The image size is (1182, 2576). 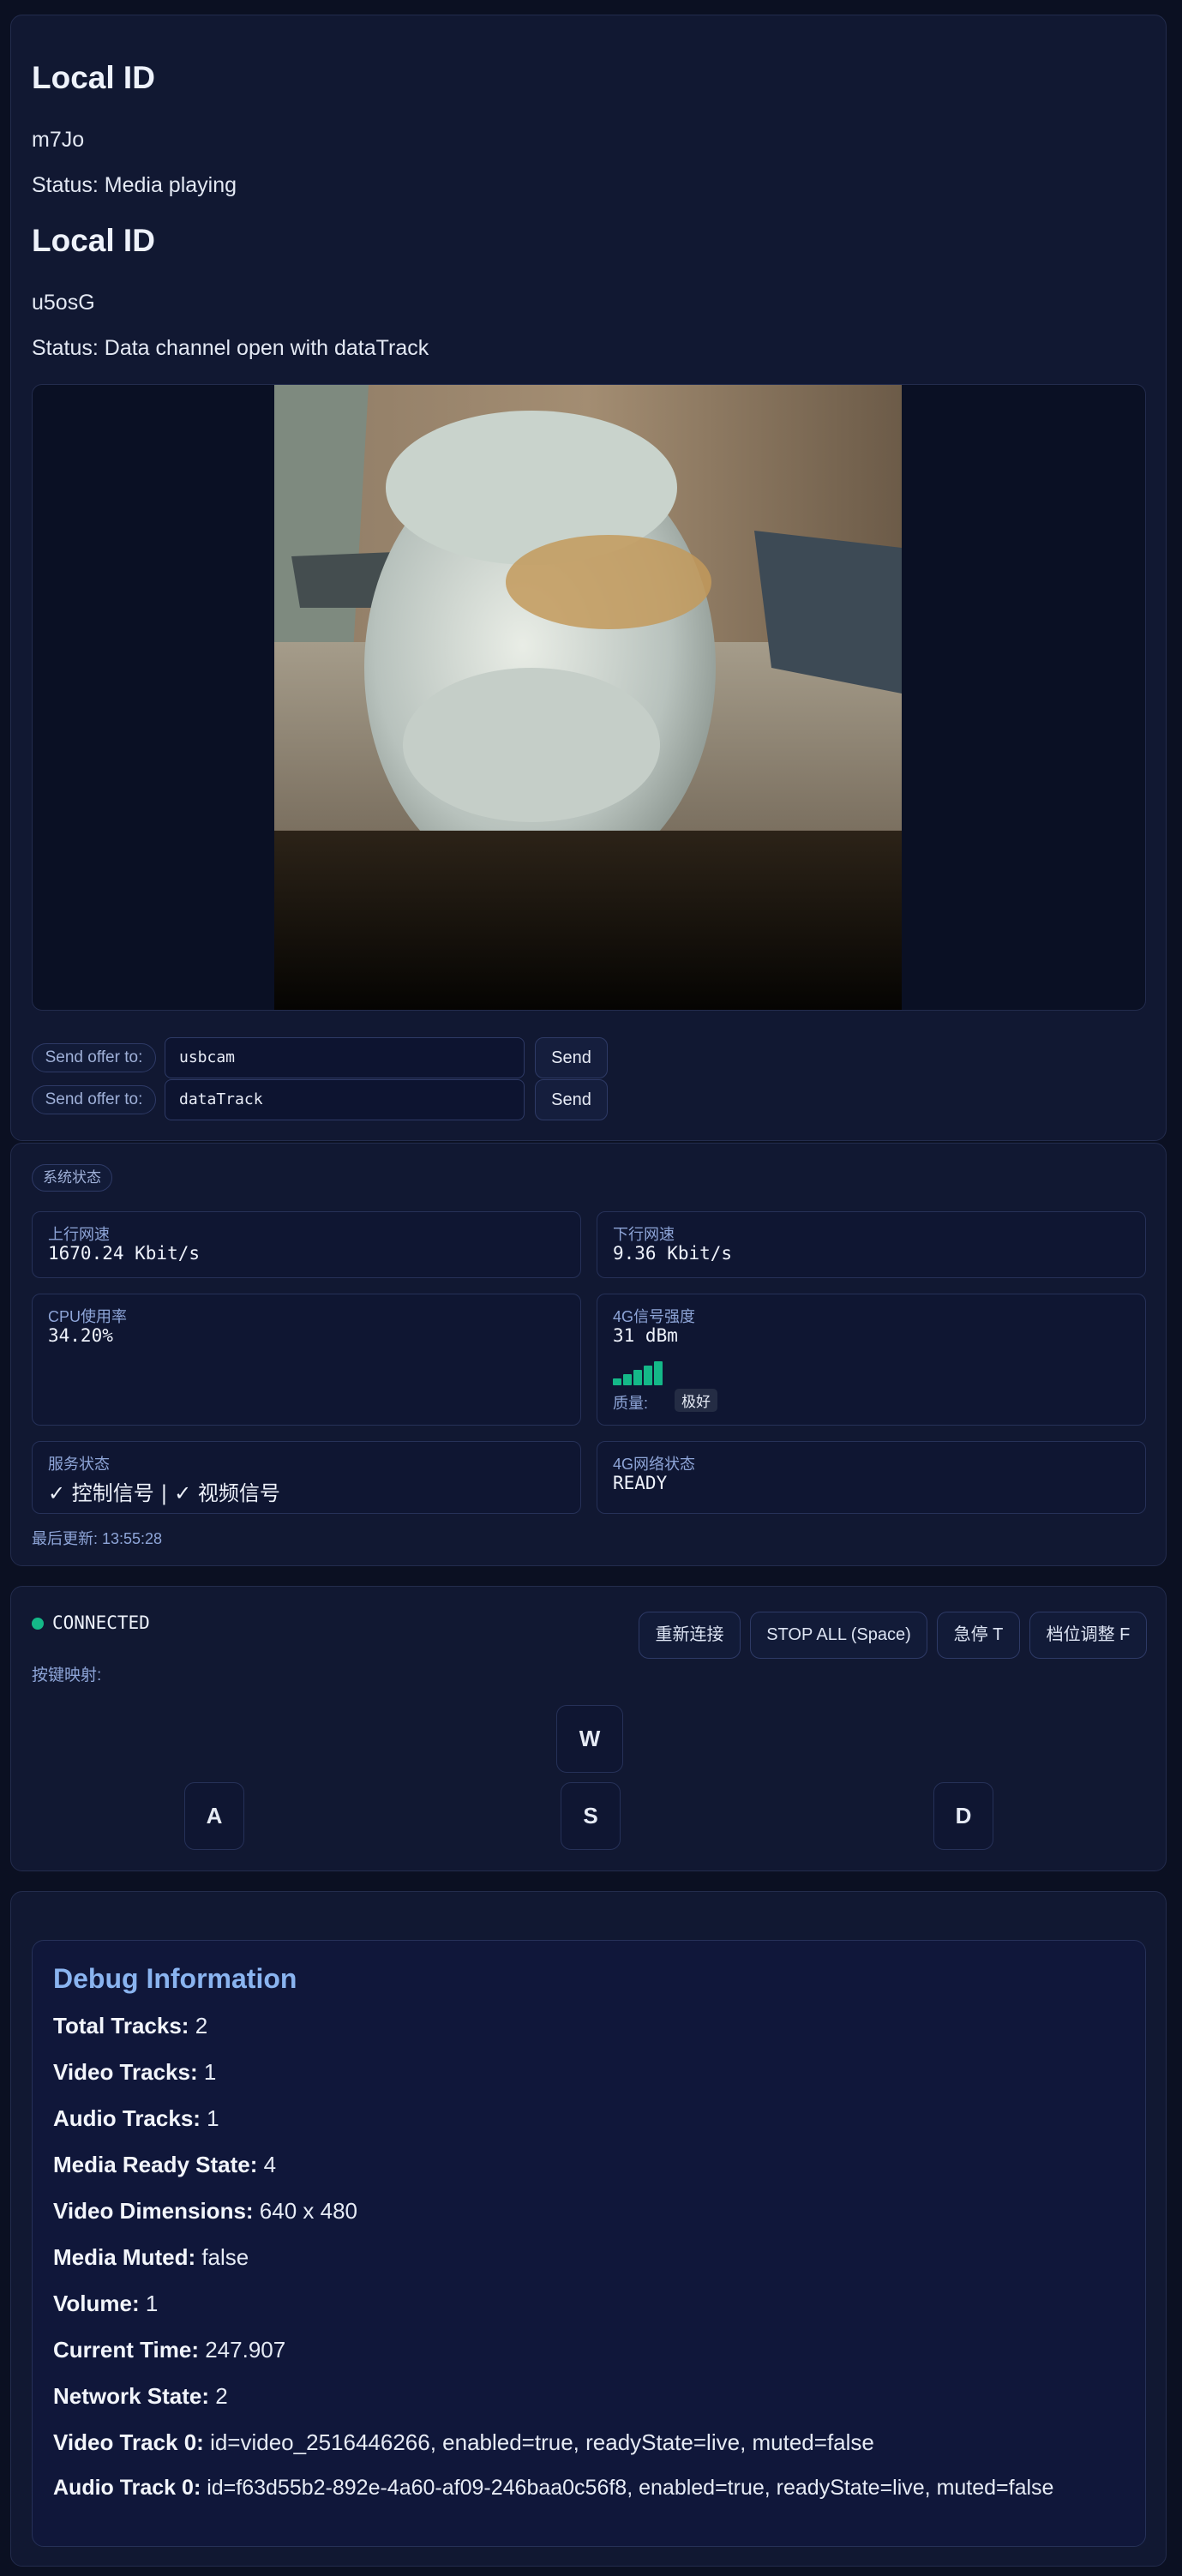 What do you see at coordinates (67, 1675) in the screenshot?
I see `key-map-label: 按键映射:` at bounding box center [67, 1675].